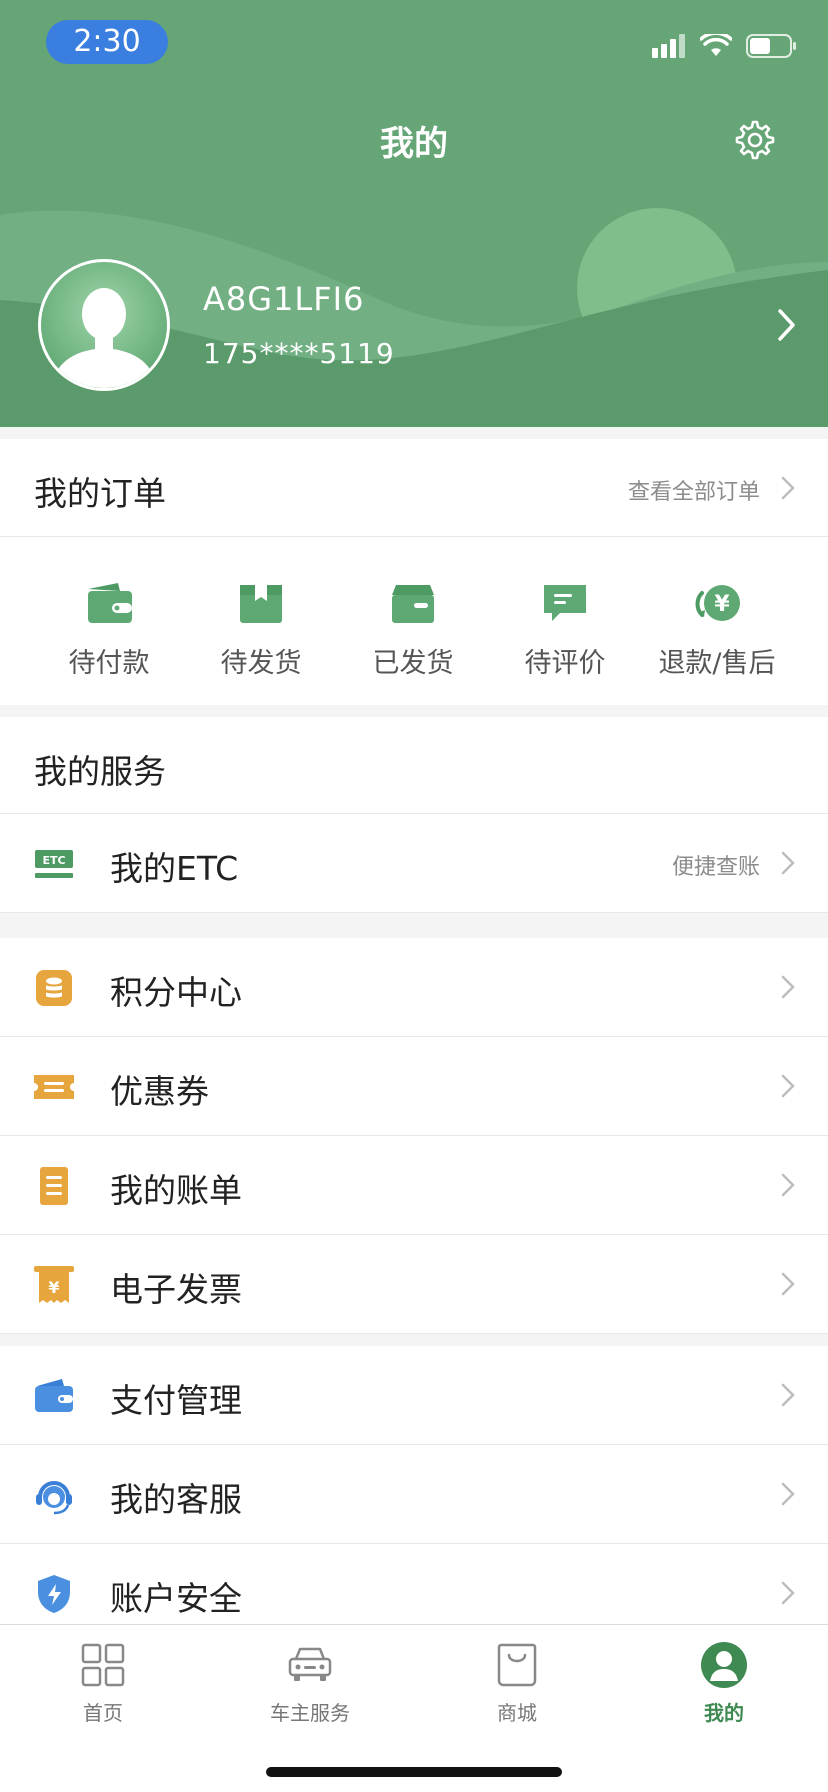  I want to click on menu-item-customer-service: 我的客服, so click(414, 1494).